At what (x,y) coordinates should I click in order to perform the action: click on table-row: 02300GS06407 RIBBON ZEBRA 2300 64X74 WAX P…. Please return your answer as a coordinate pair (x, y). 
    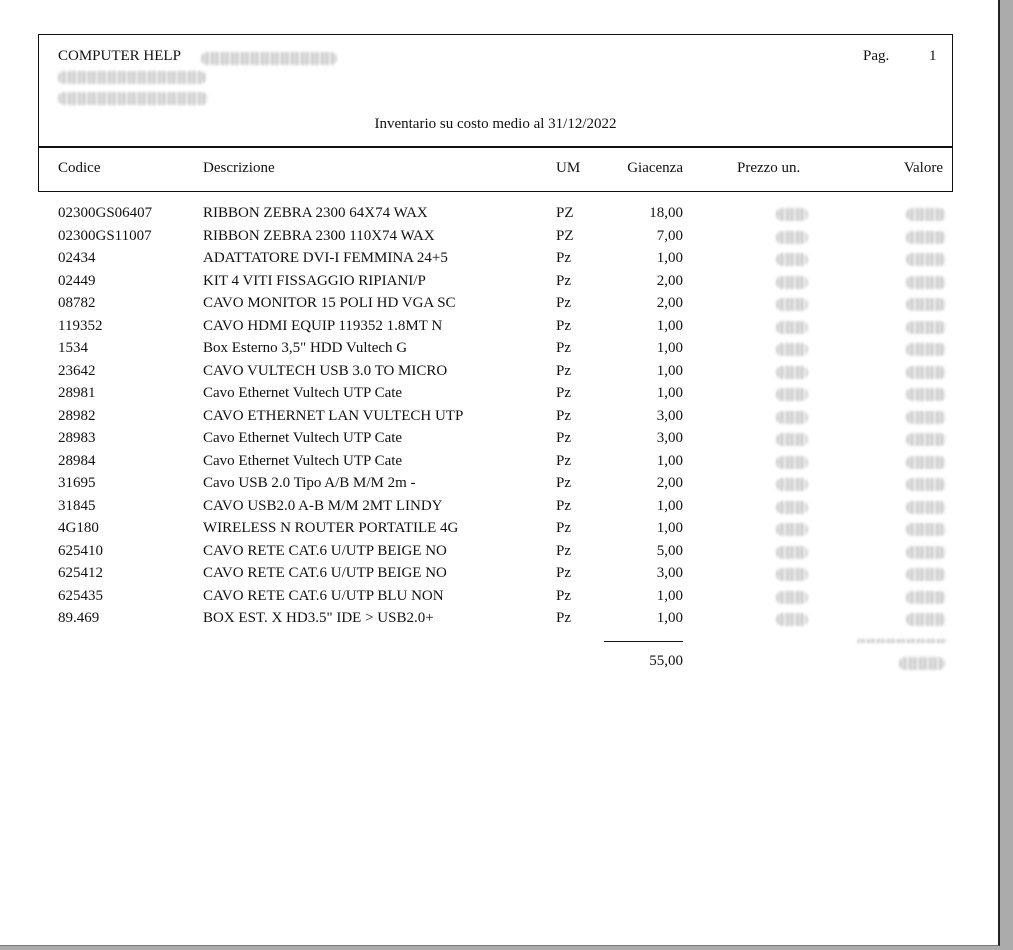
    Looking at the image, I should click on (500, 214).